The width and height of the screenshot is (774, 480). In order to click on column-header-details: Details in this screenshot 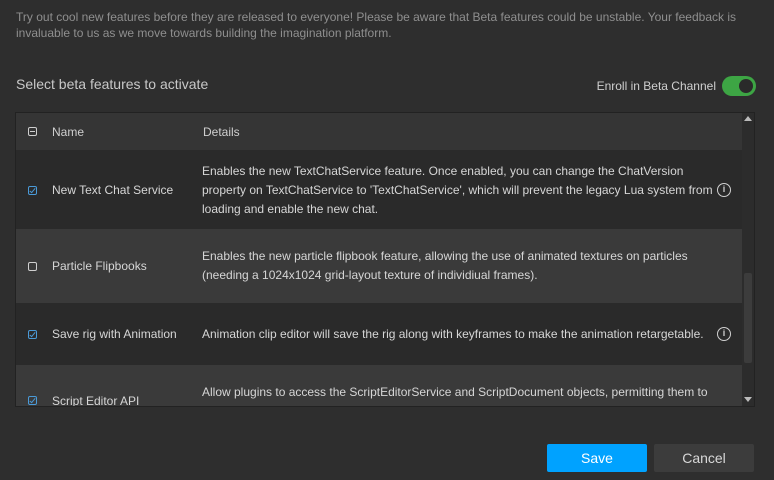, I will do `click(221, 132)`.